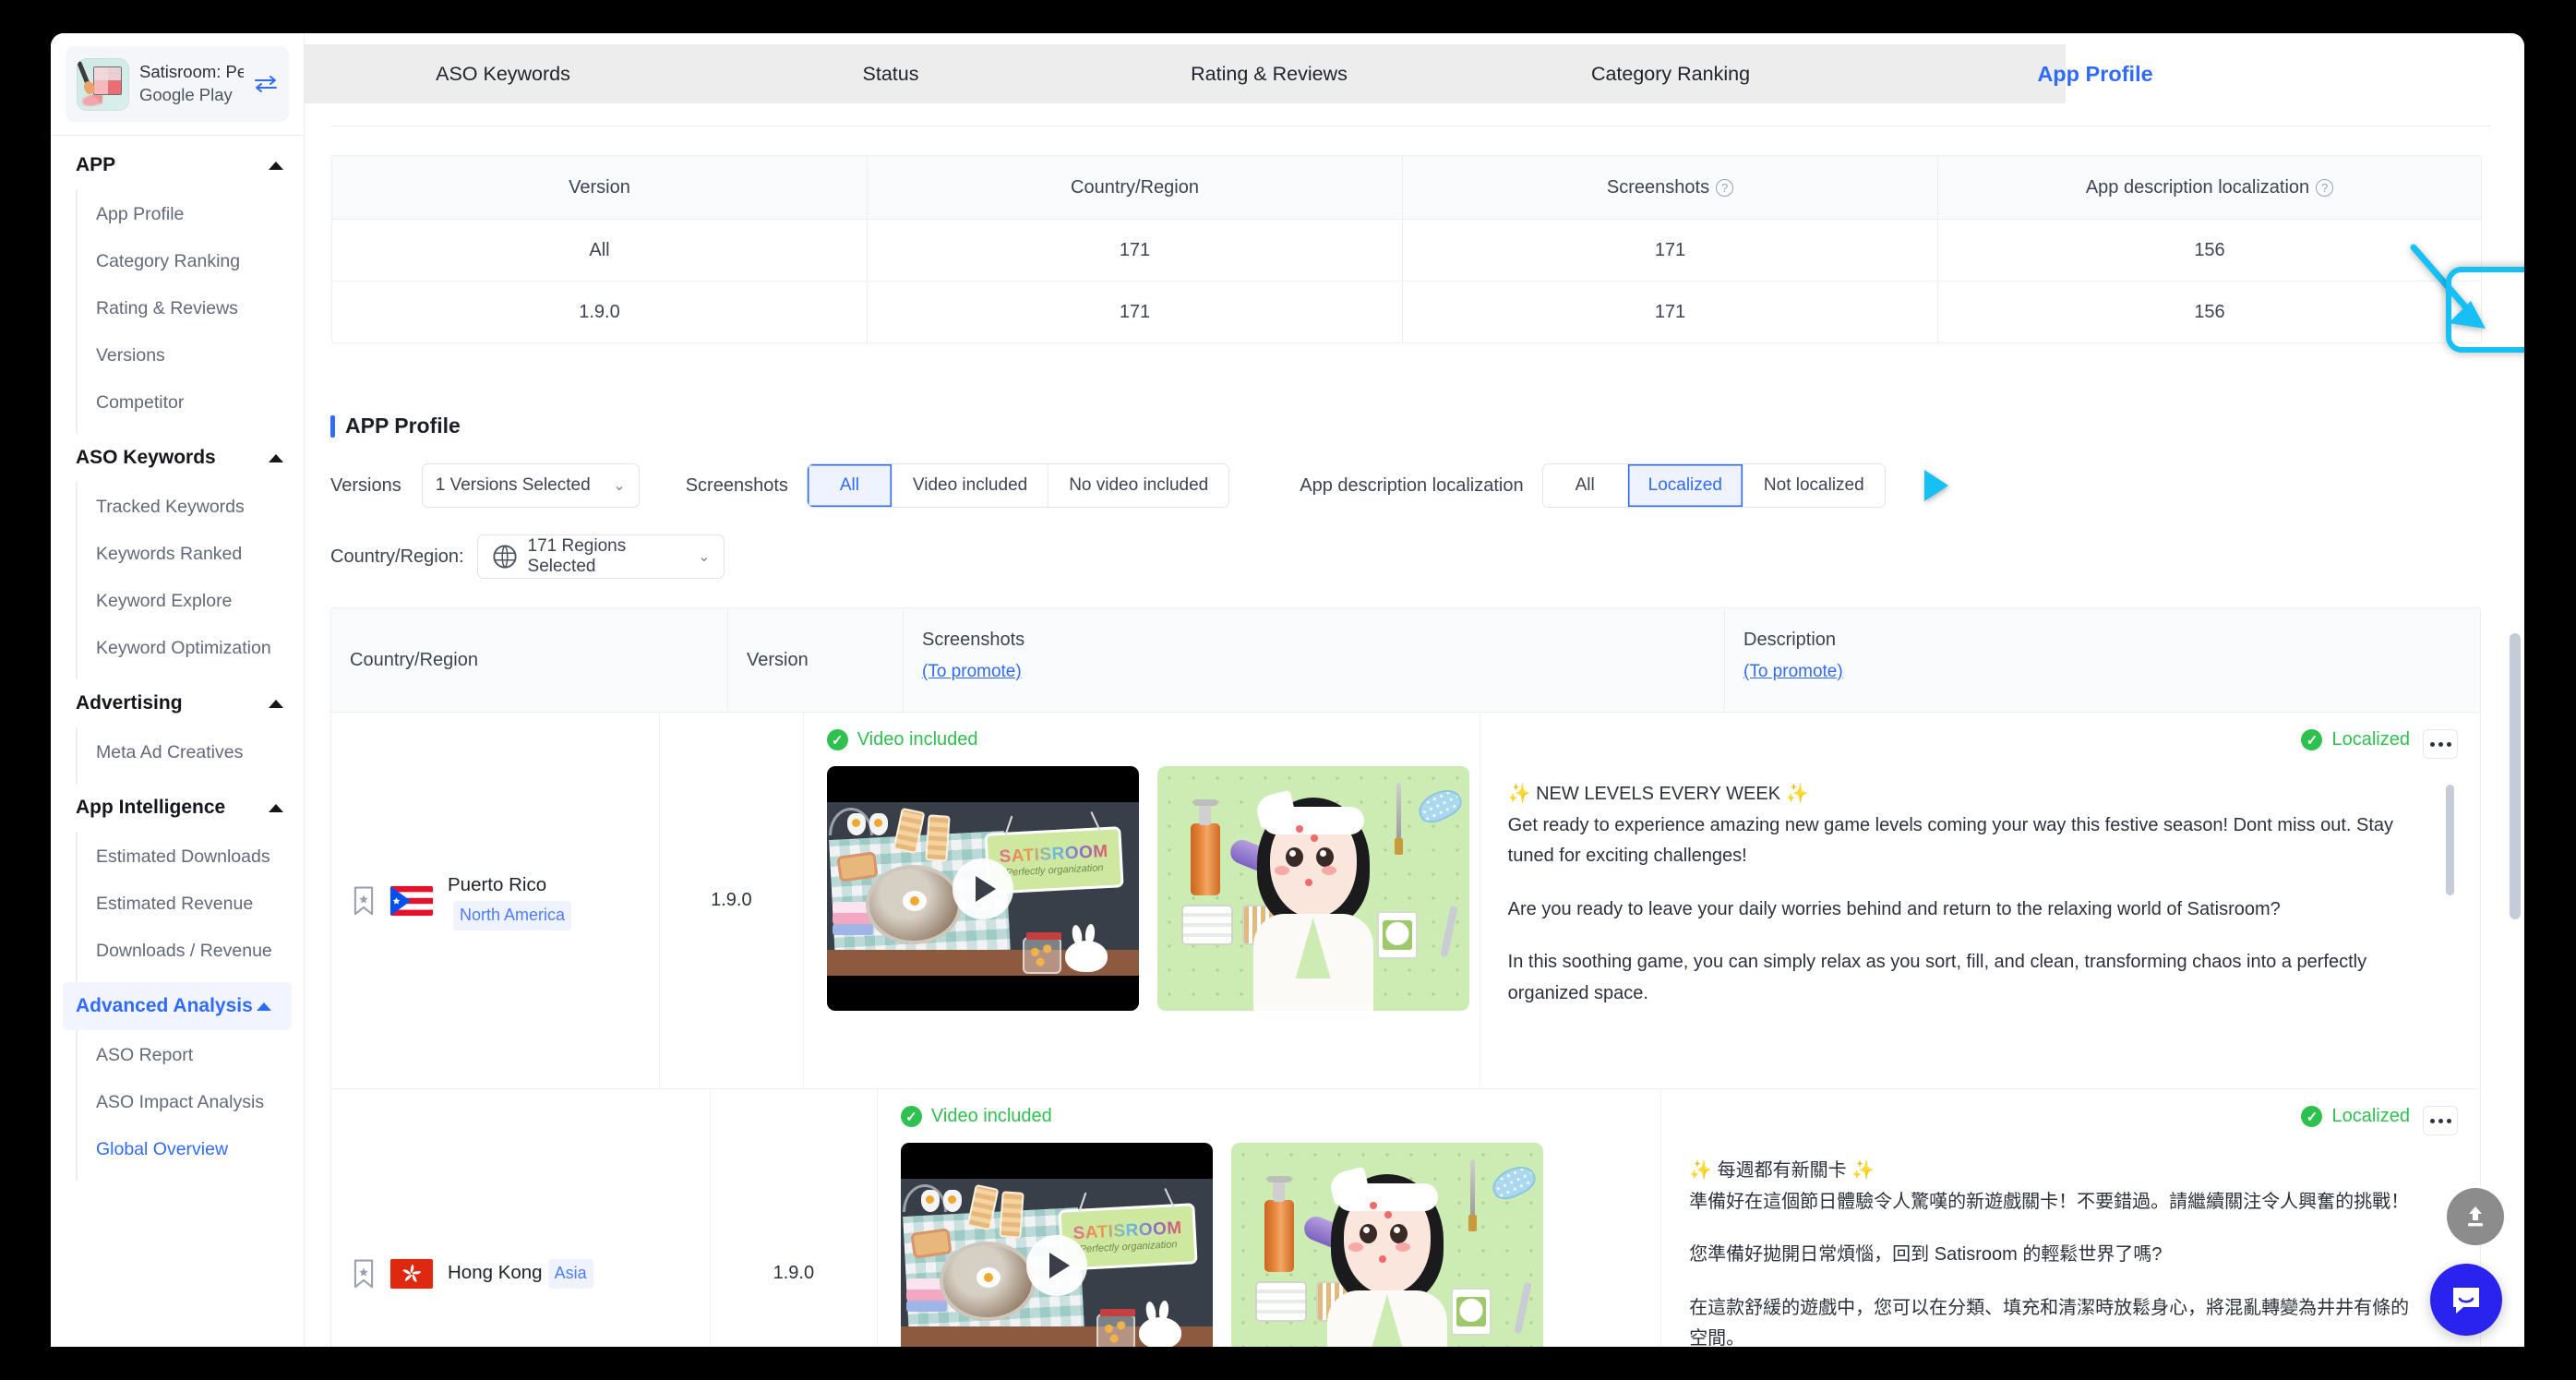  I want to click on sidebar-item-aso-report: ASO Report, so click(191, 1055).